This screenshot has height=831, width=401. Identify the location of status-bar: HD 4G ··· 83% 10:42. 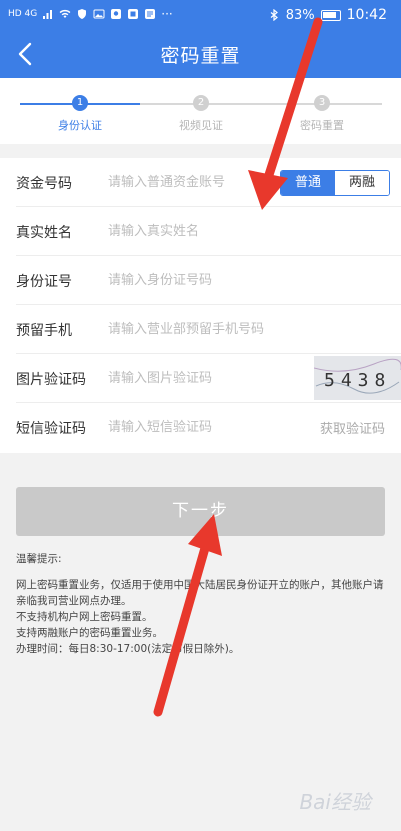
(200, 15).